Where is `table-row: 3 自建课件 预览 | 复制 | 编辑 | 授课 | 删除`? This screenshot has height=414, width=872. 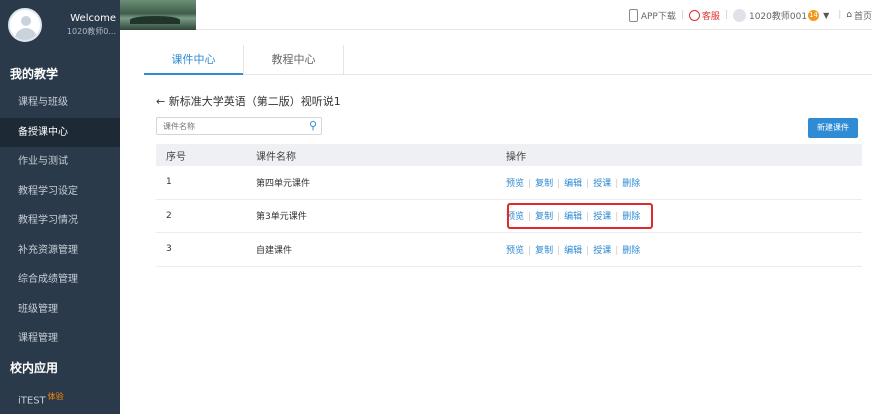 table-row: 3 自建课件 预览 | 复制 | 编辑 | 授课 | 删除 is located at coordinates (509, 250).